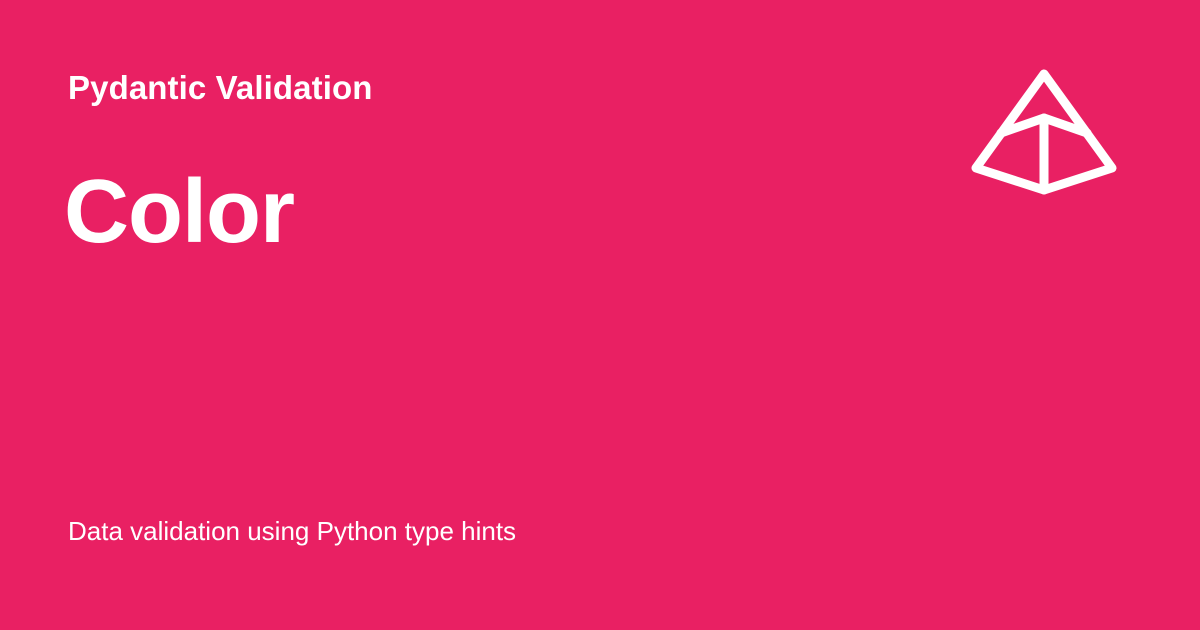 The image size is (1200, 630). What do you see at coordinates (220, 87) in the screenshot?
I see `site-name: Pydantic Validation` at bounding box center [220, 87].